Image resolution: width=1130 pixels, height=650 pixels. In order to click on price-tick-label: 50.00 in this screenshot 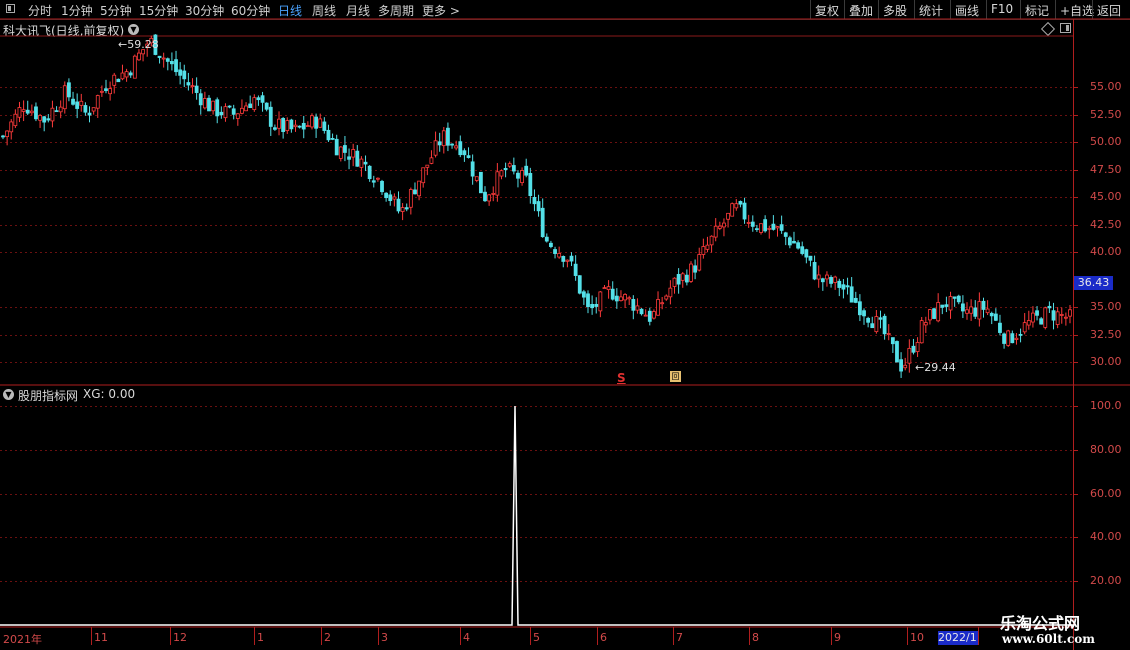, I will do `click(1106, 141)`.